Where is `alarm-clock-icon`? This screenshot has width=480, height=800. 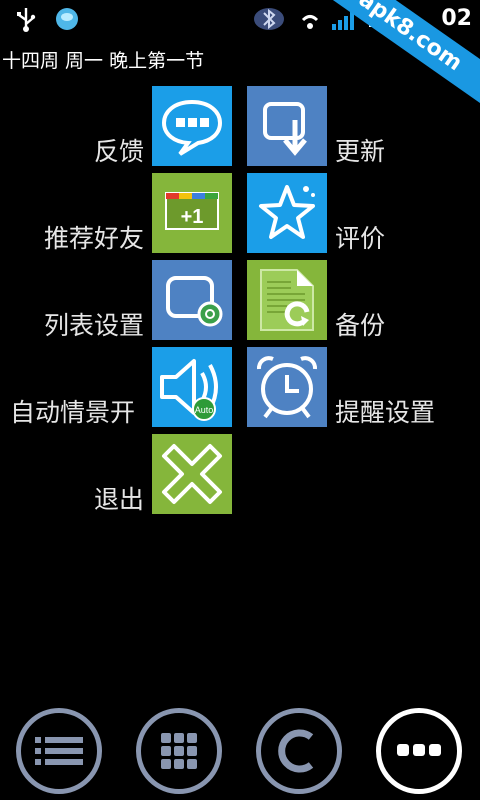 alarm-clock-icon is located at coordinates (287, 387).